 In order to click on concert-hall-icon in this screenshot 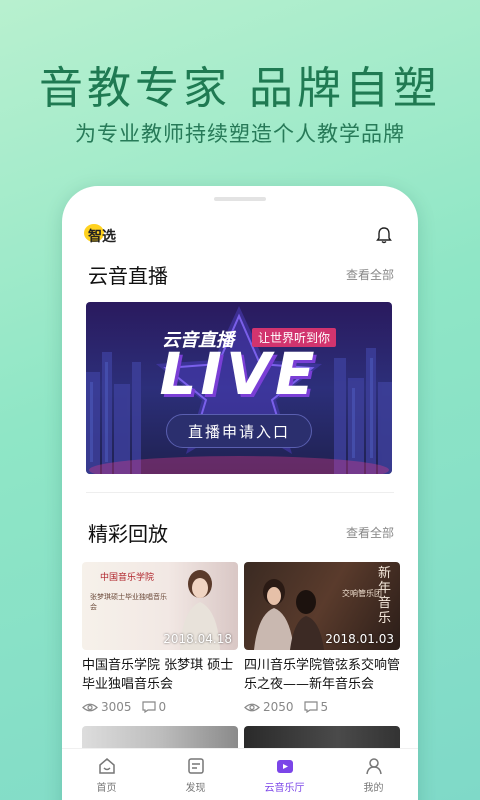, I will do `click(284, 766)`.